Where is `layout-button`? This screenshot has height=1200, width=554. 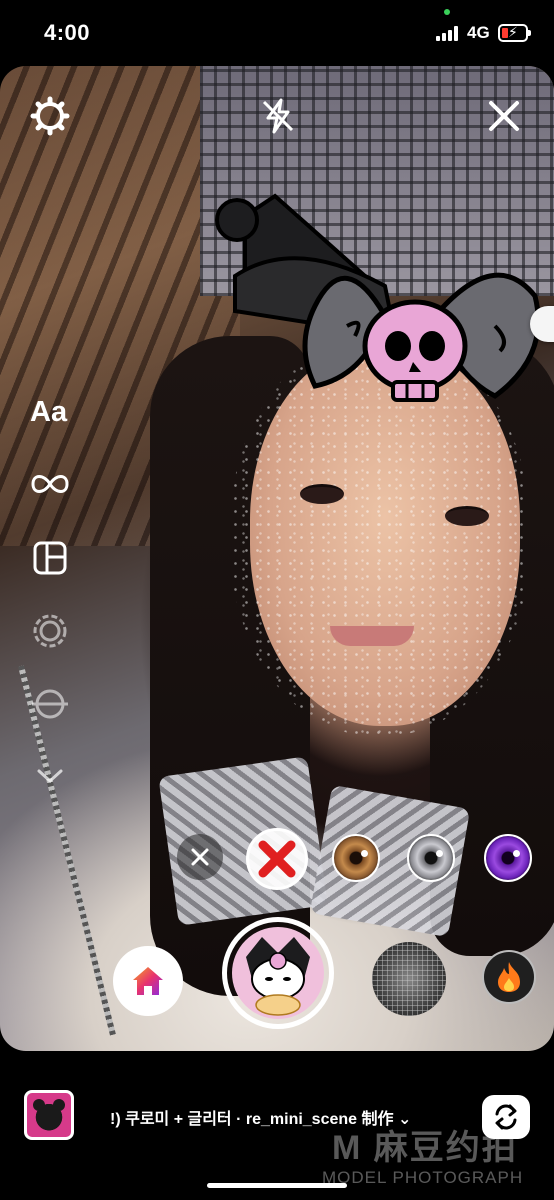
layout-button is located at coordinates (50, 558).